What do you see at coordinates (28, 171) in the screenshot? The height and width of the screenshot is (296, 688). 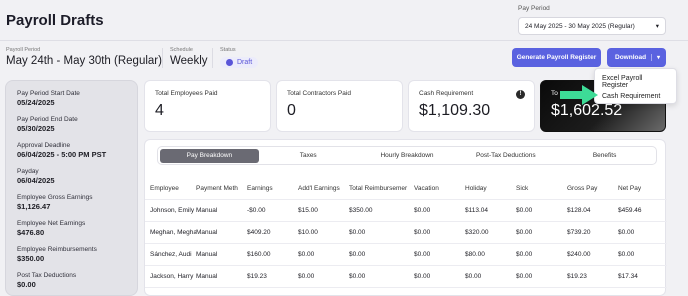 I see `sidebar-label: Payday` at bounding box center [28, 171].